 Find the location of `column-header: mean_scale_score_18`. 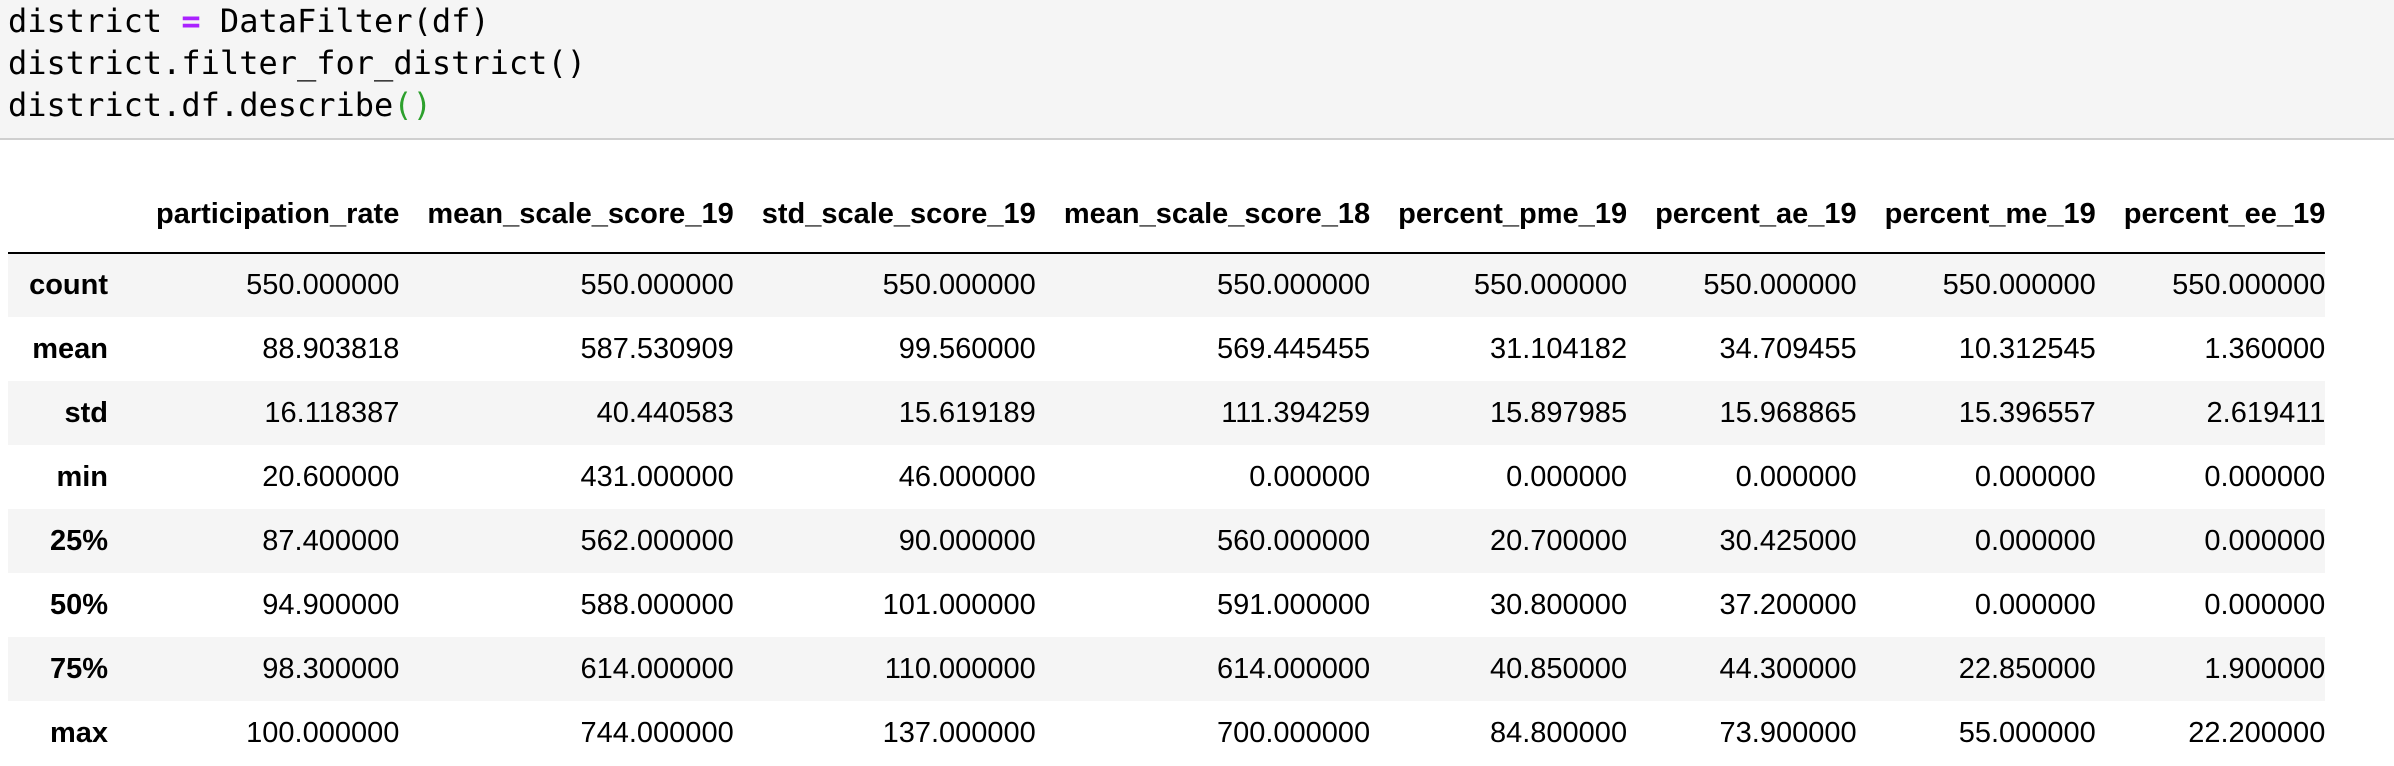

column-header: mean_scale_score_18 is located at coordinates (1203, 215).